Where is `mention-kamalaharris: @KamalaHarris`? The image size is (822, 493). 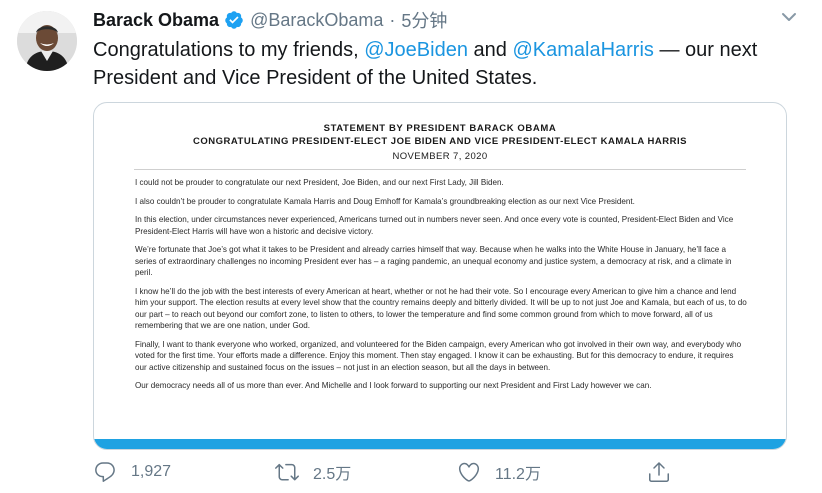 mention-kamalaharris: @KamalaHarris is located at coordinates (582, 50).